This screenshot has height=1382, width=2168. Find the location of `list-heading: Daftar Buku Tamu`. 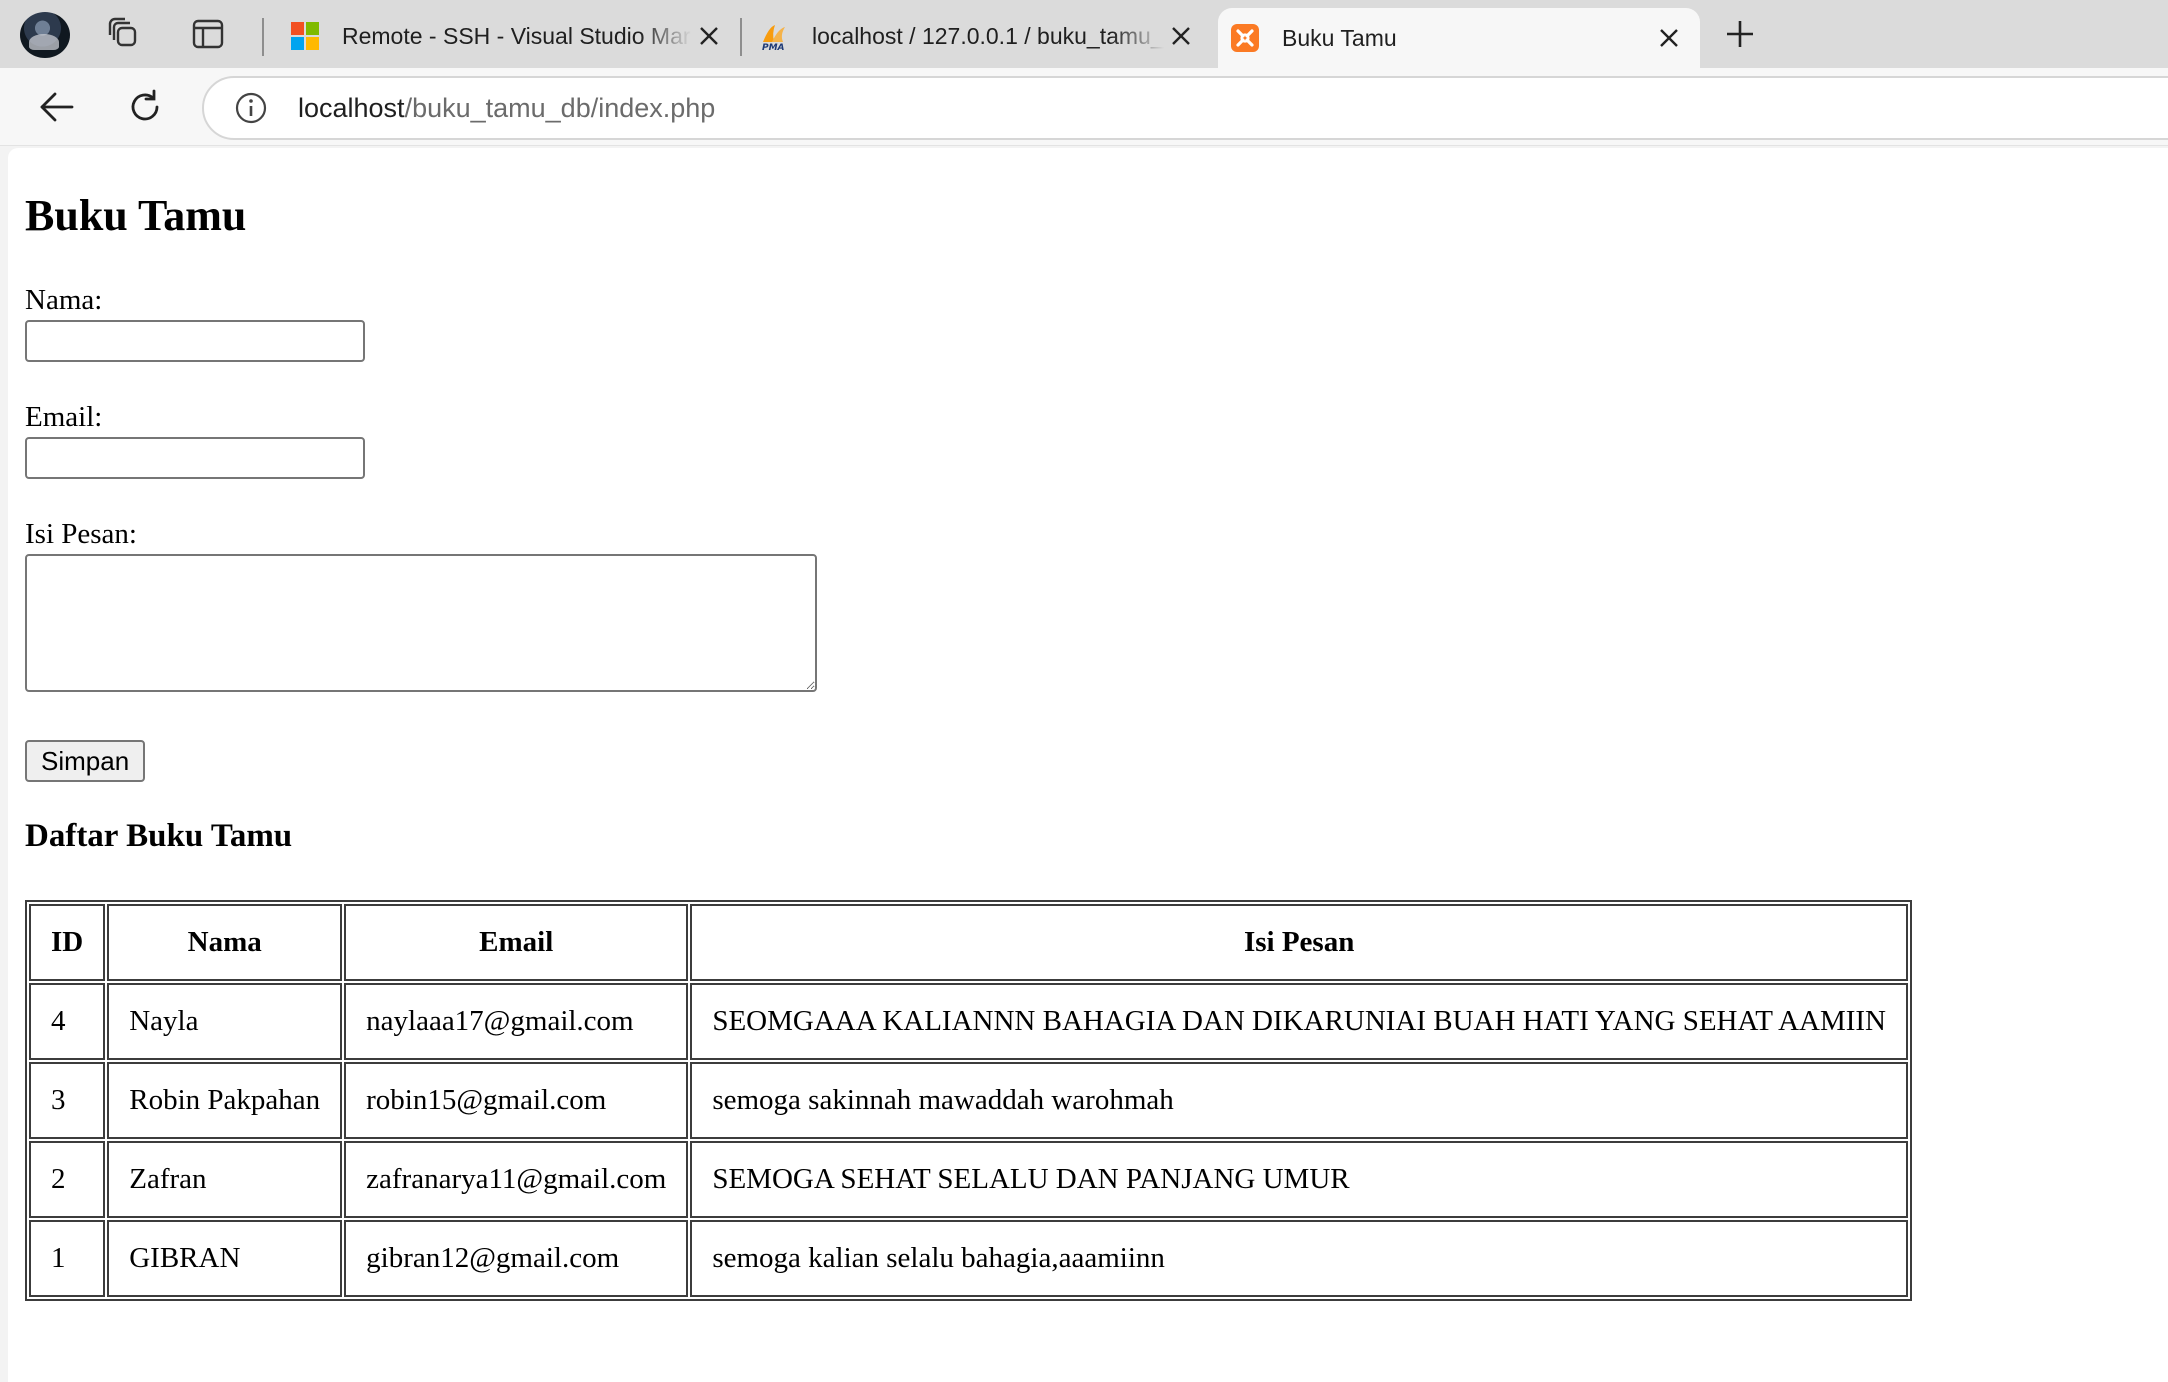

list-heading: Daftar Buku Tamu is located at coordinates (159, 836).